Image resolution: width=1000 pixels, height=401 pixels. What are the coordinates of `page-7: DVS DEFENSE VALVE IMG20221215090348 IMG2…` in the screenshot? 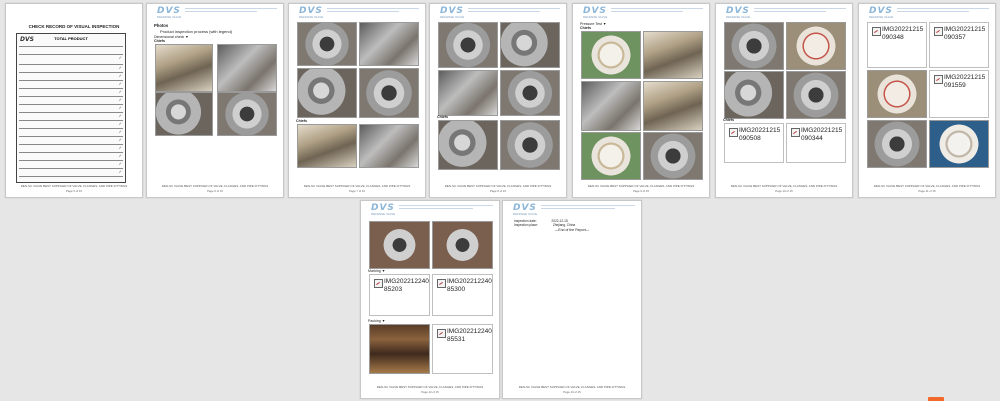 It's located at (927, 100).